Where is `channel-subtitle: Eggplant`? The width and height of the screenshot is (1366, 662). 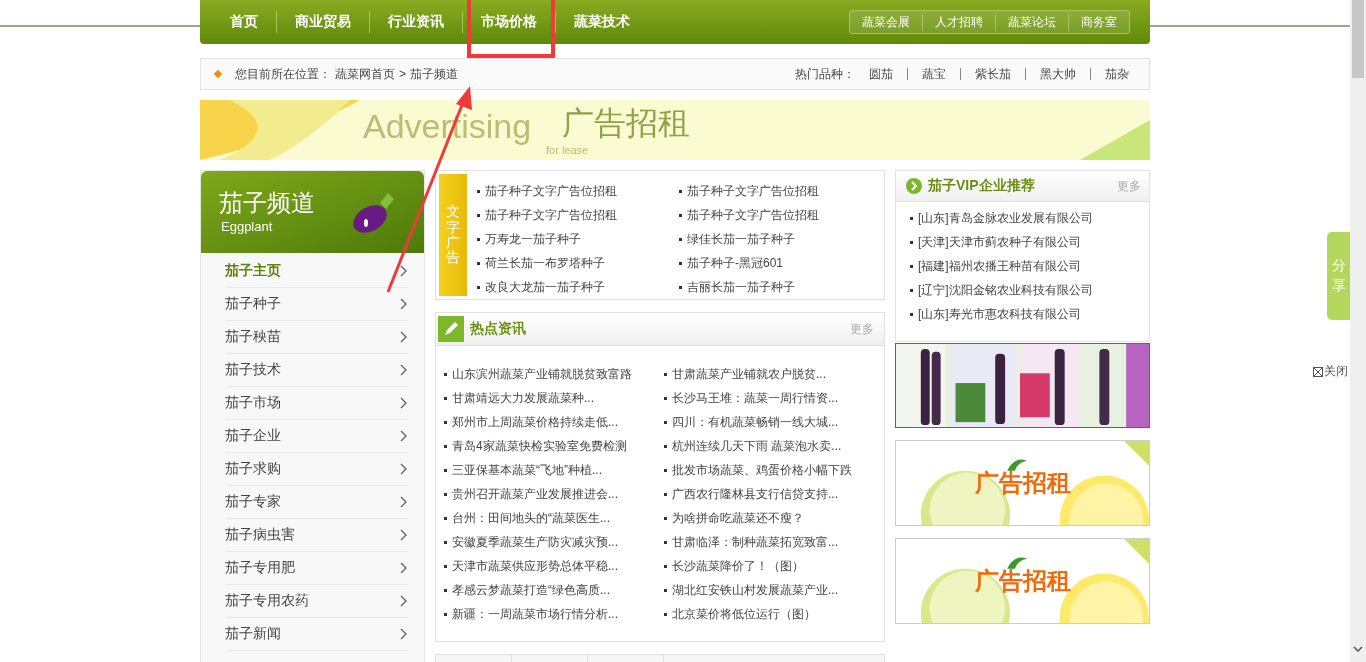 channel-subtitle: Eggplant is located at coordinates (247, 226).